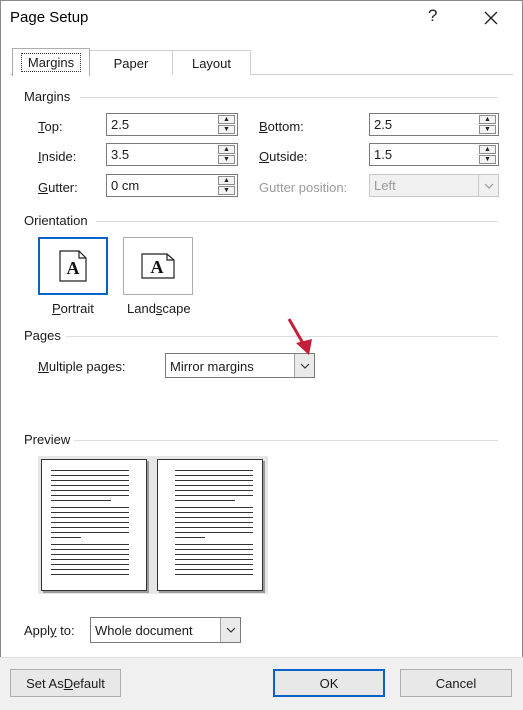 The width and height of the screenshot is (523, 710). What do you see at coordinates (120, 154) in the screenshot?
I see `inside-margin-value: 3.5` at bounding box center [120, 154].